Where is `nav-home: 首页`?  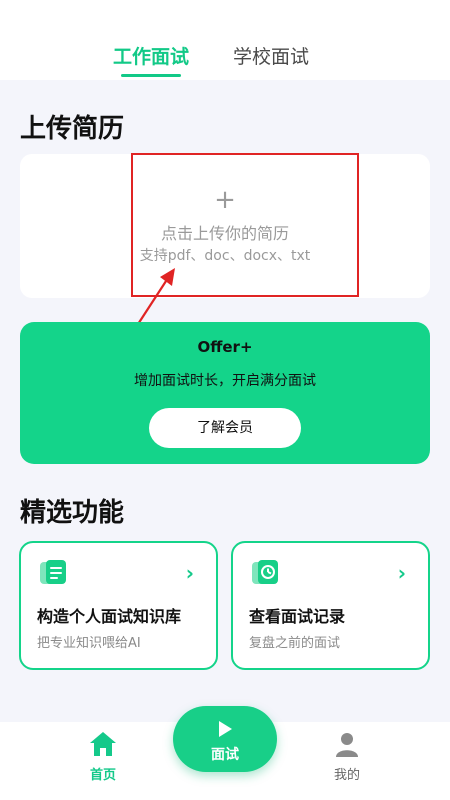 nav-home: 首页 is located at coordinates (103, 756).